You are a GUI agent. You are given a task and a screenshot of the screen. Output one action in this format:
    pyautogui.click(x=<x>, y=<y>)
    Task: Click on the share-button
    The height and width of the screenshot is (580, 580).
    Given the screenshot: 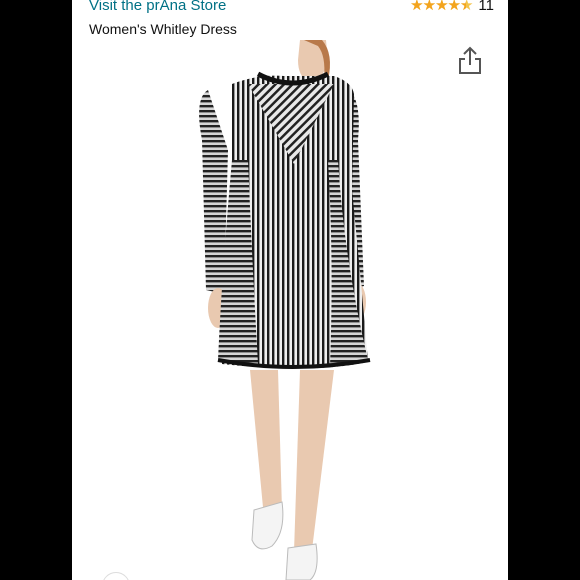 What is the action you would take?
    pyautogui.click(x=470, y=61)
    